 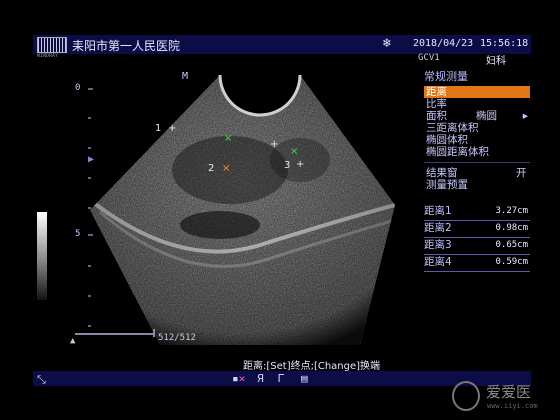 What do you see at coordinates (457, 152) in the screenshot?
I see `menu-item-label: 椭圆距离体积` at bounding box center [457, 152].